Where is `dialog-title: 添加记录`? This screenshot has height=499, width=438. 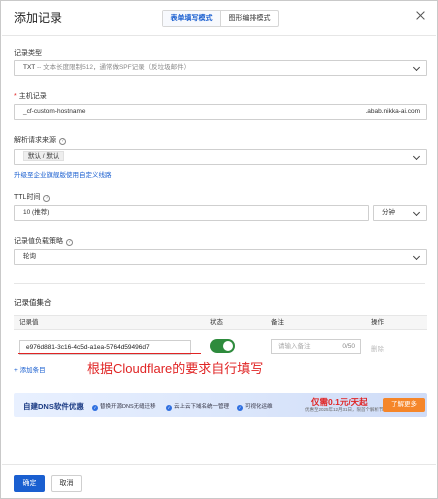 dialog-title: 添加记录 is located at coordinates (38, 18).